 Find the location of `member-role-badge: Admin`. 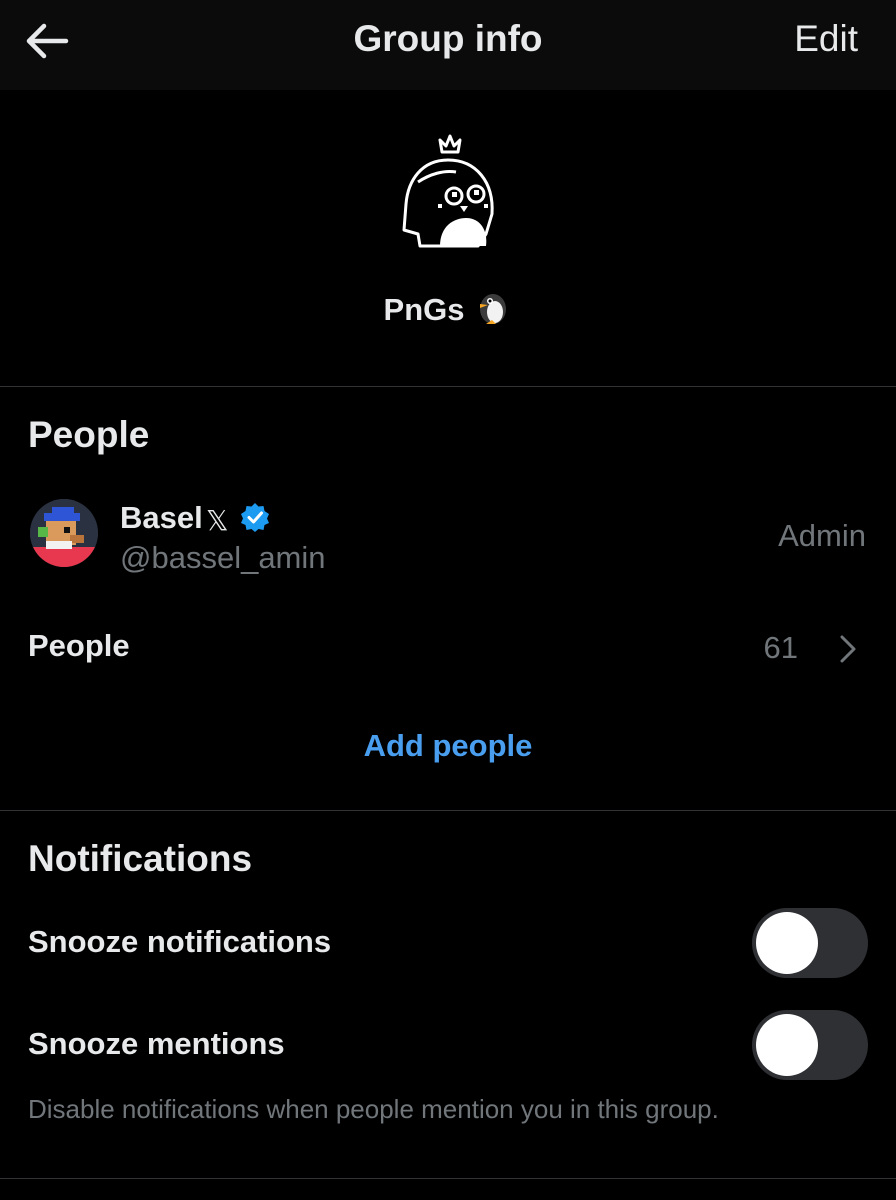

member-role-badge: Admin is located at coordinates (822, 535).